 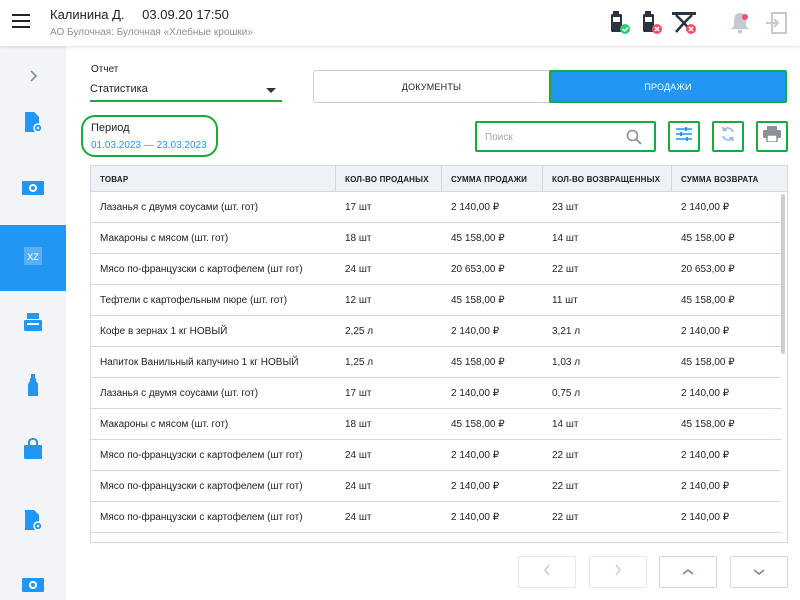 What do you see at coordinates (33, 124) in the screenshot?
I see `sidebar-item-documents` at bounding box center [33, 124].